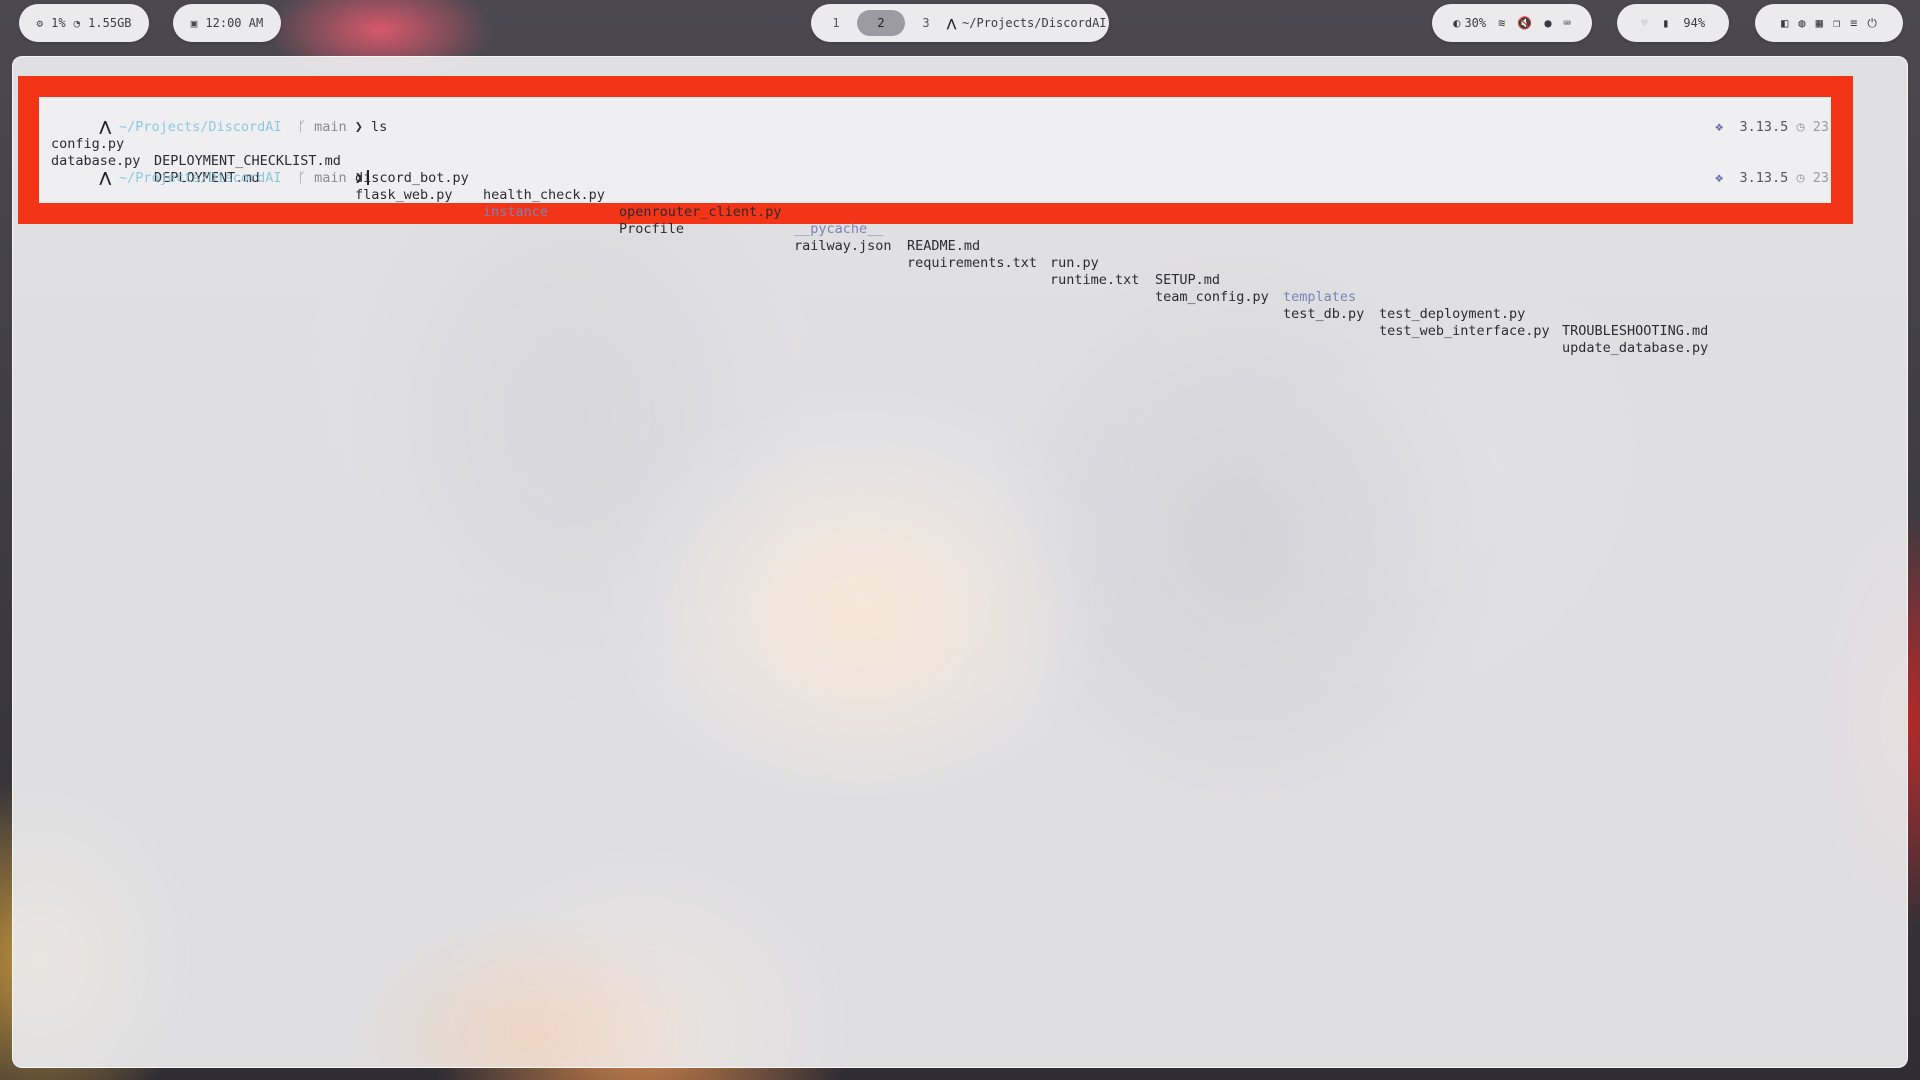 The width and height of the screenshot is (1920, 1080). I want to click on status-tray: ◐ 30% ≋ 🔇 ● ⌨, so click(1512, 23).